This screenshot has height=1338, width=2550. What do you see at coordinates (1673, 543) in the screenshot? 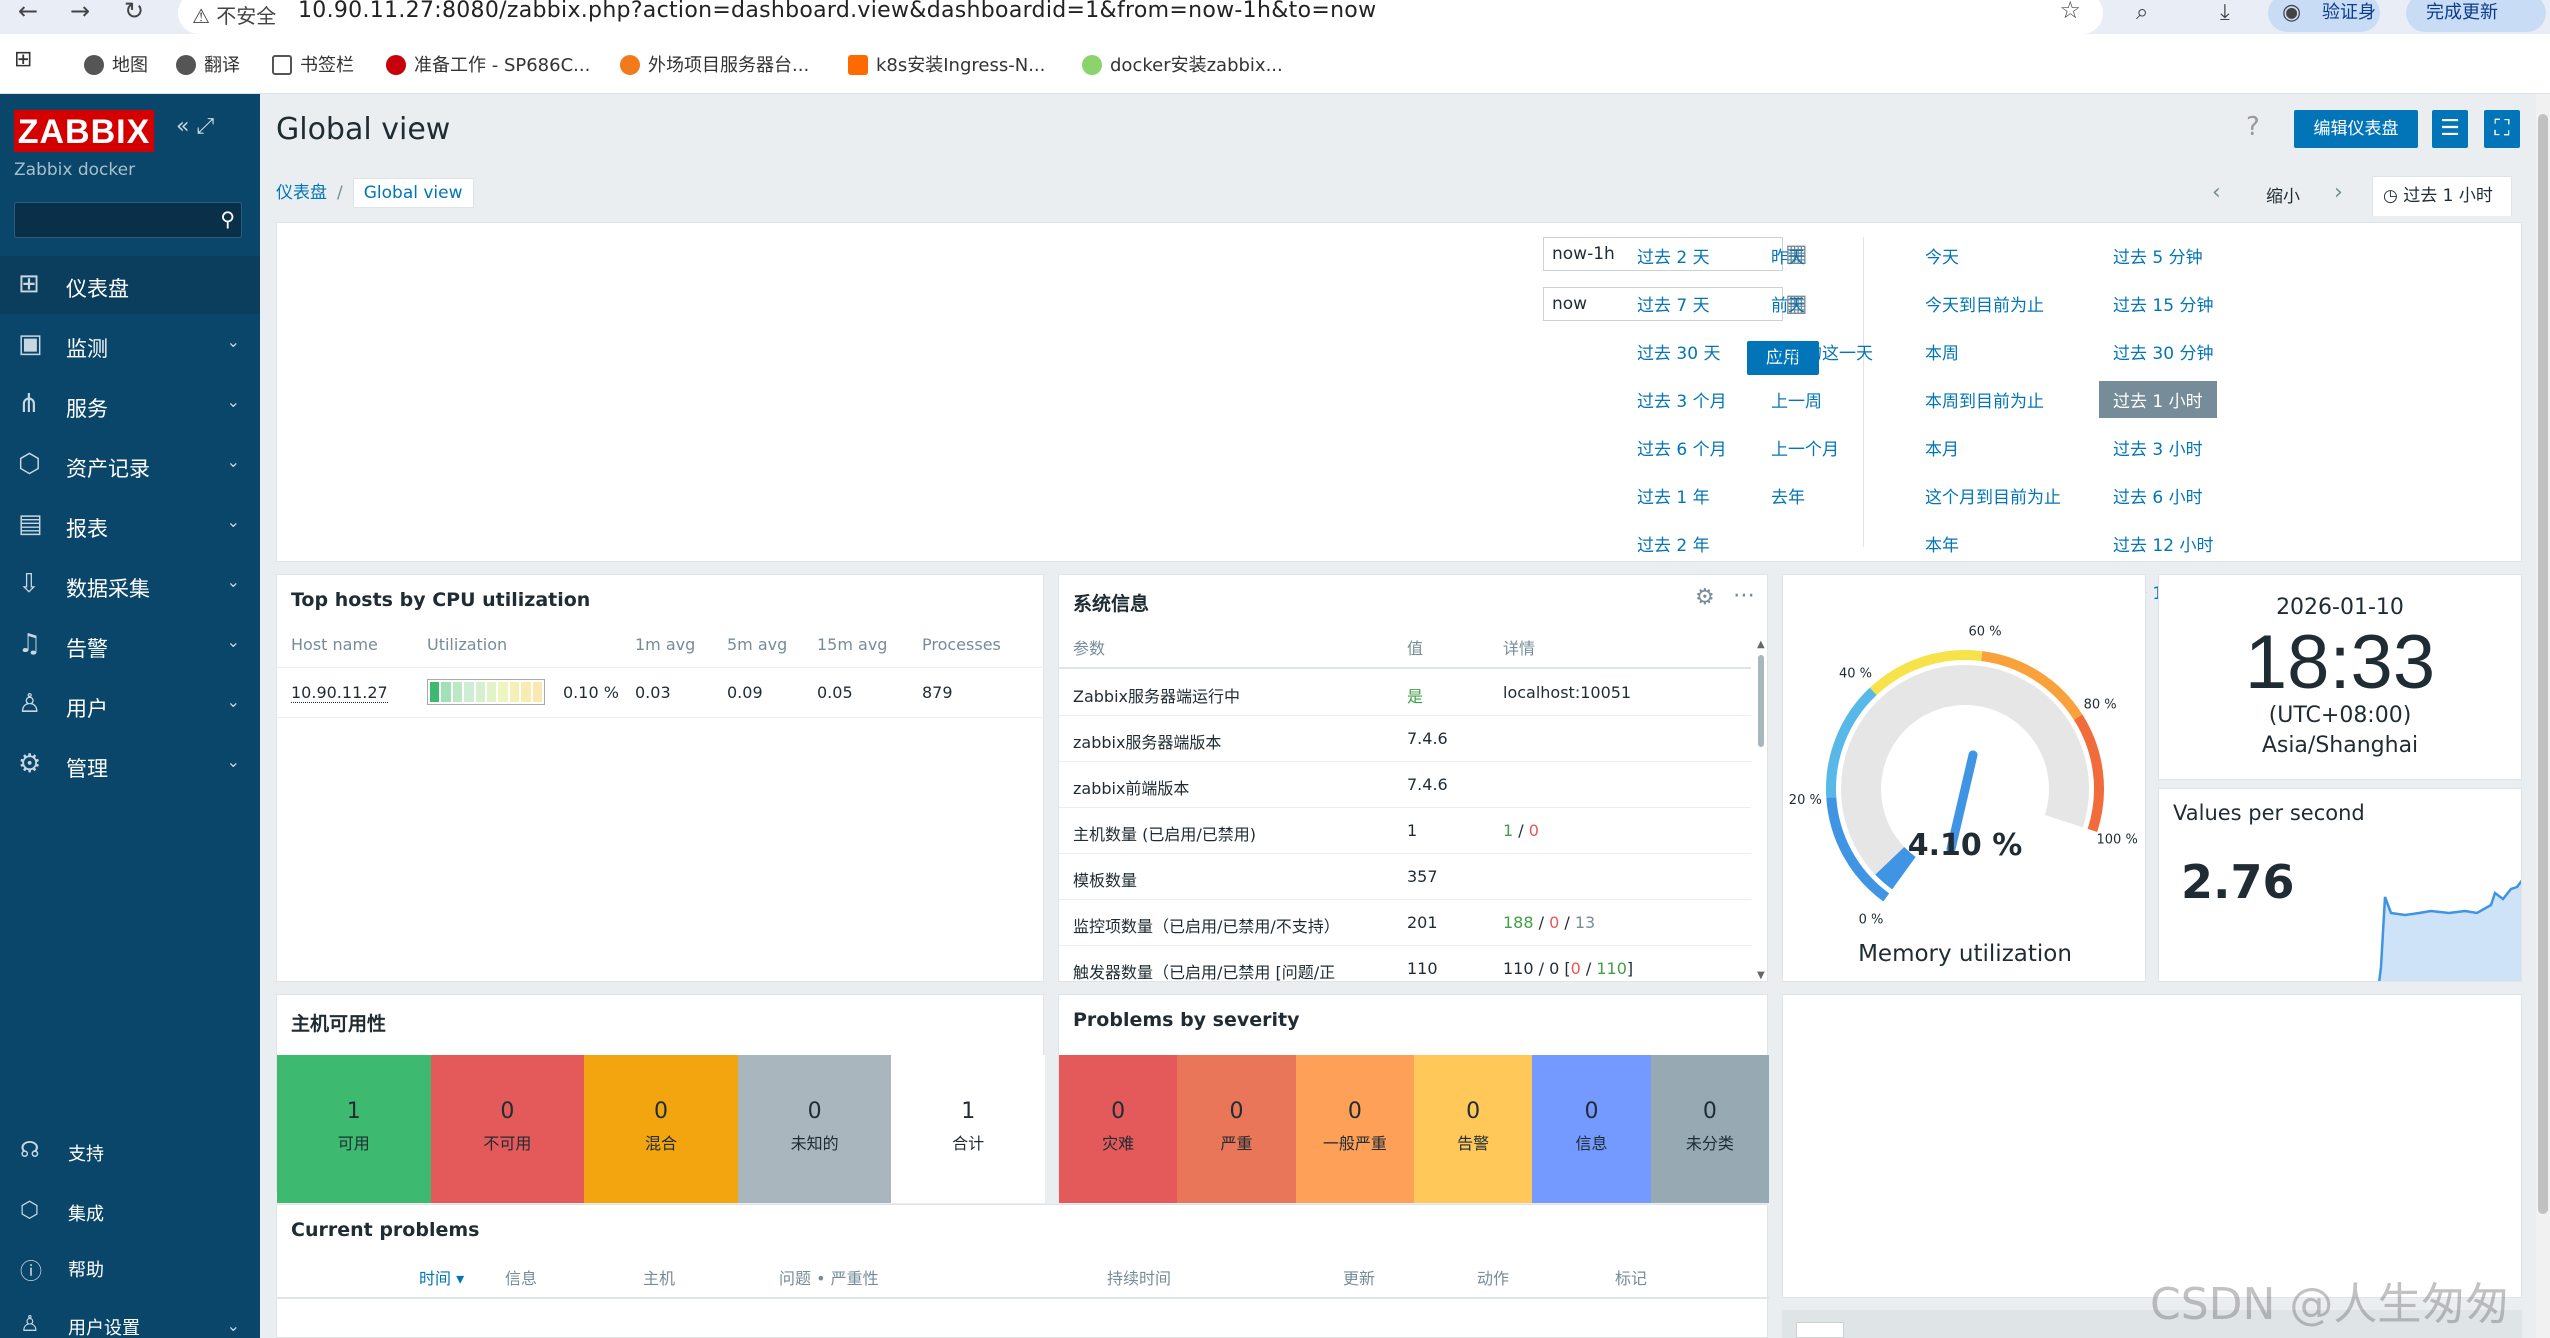
I see `quick-range-item: 过去 2 年` at bounding box center [1673, 543].